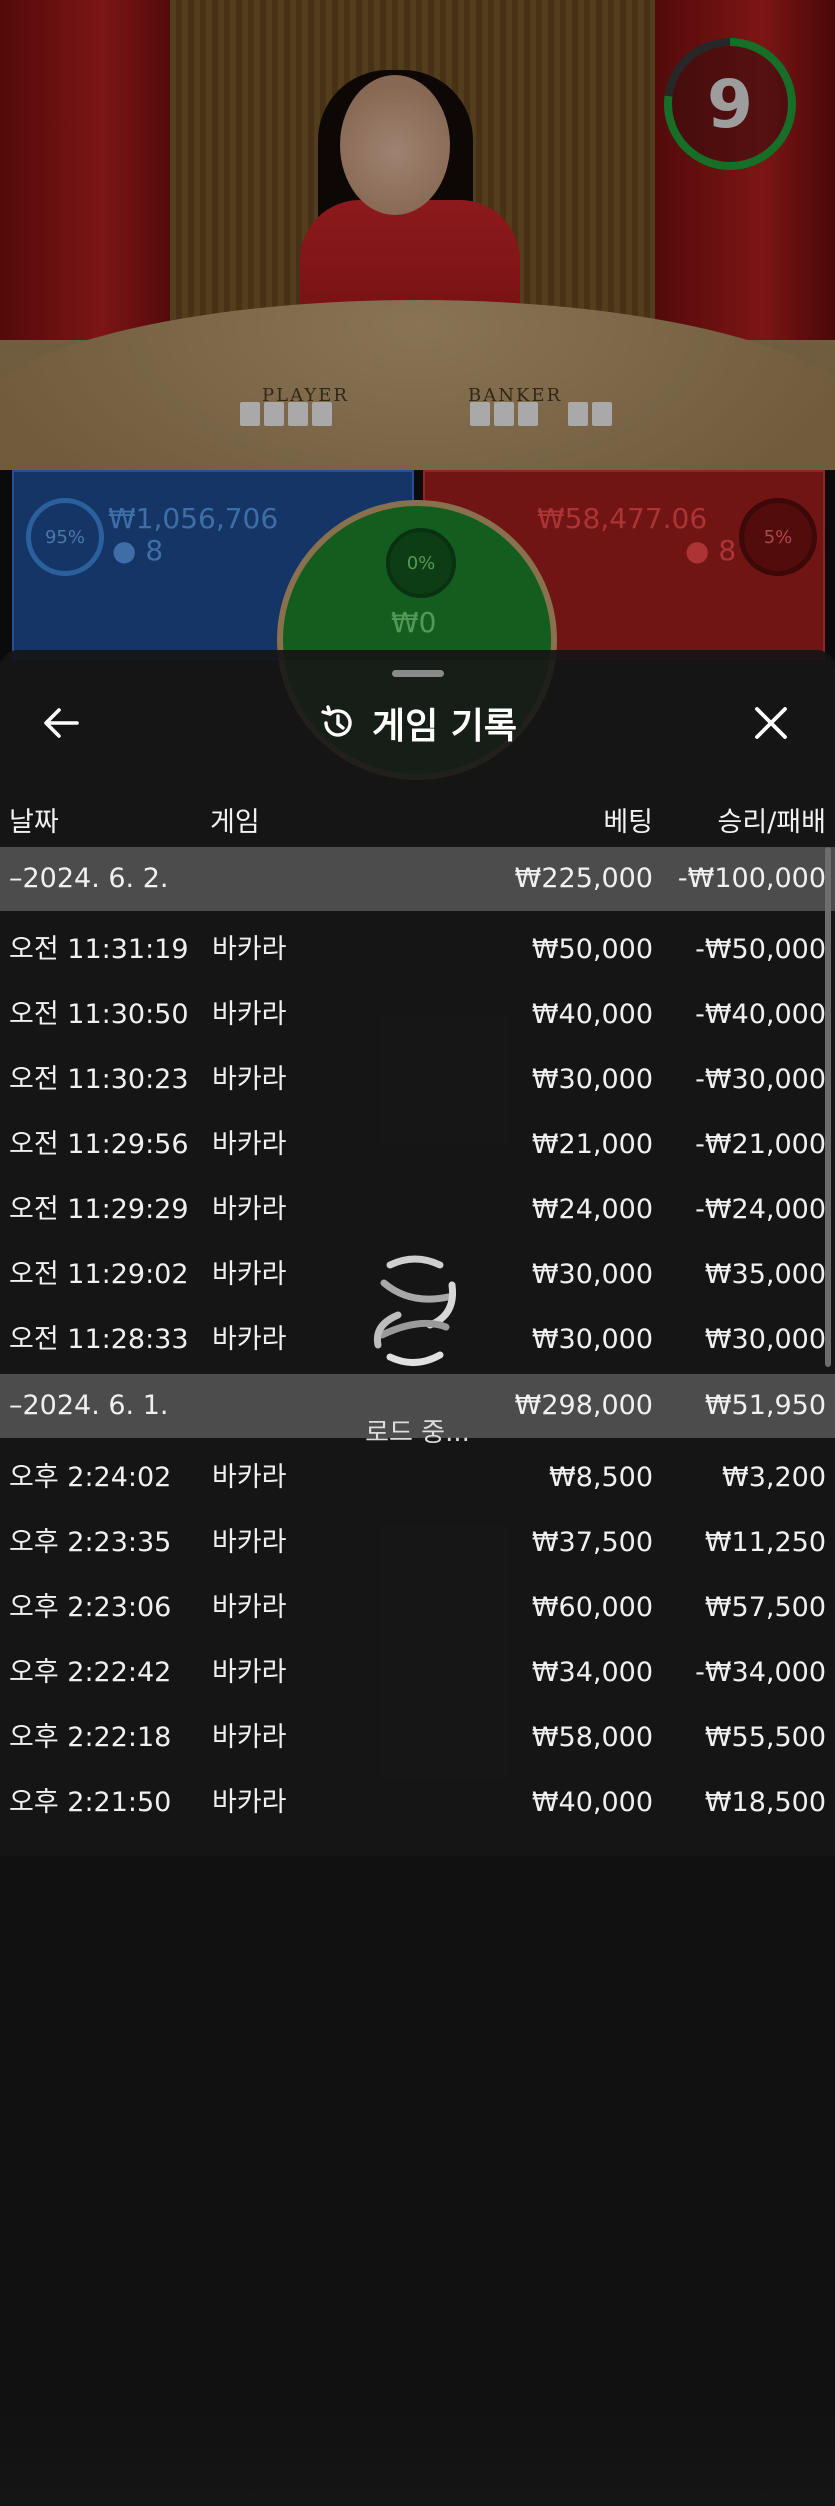 The image size is (835, 2506). I want to click on row-result: ₩3,200, so click(774, 1477).